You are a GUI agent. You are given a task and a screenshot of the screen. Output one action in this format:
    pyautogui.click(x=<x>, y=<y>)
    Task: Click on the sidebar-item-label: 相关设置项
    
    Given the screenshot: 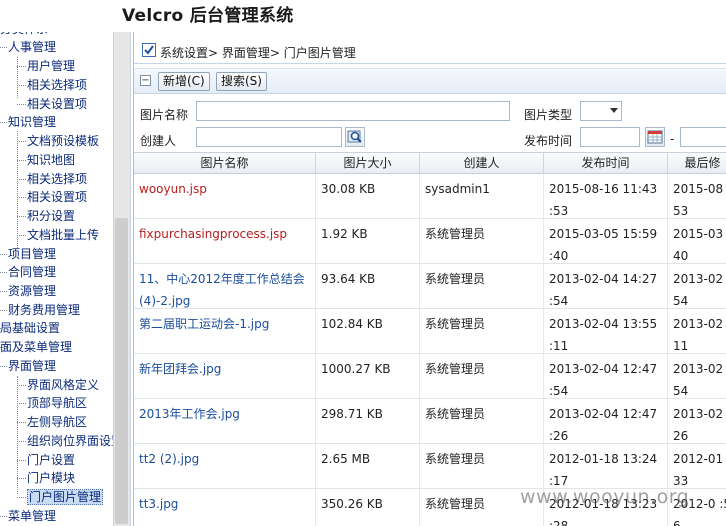 What is the action you would take?
    pyautogui.click(x=57, y=104)
    